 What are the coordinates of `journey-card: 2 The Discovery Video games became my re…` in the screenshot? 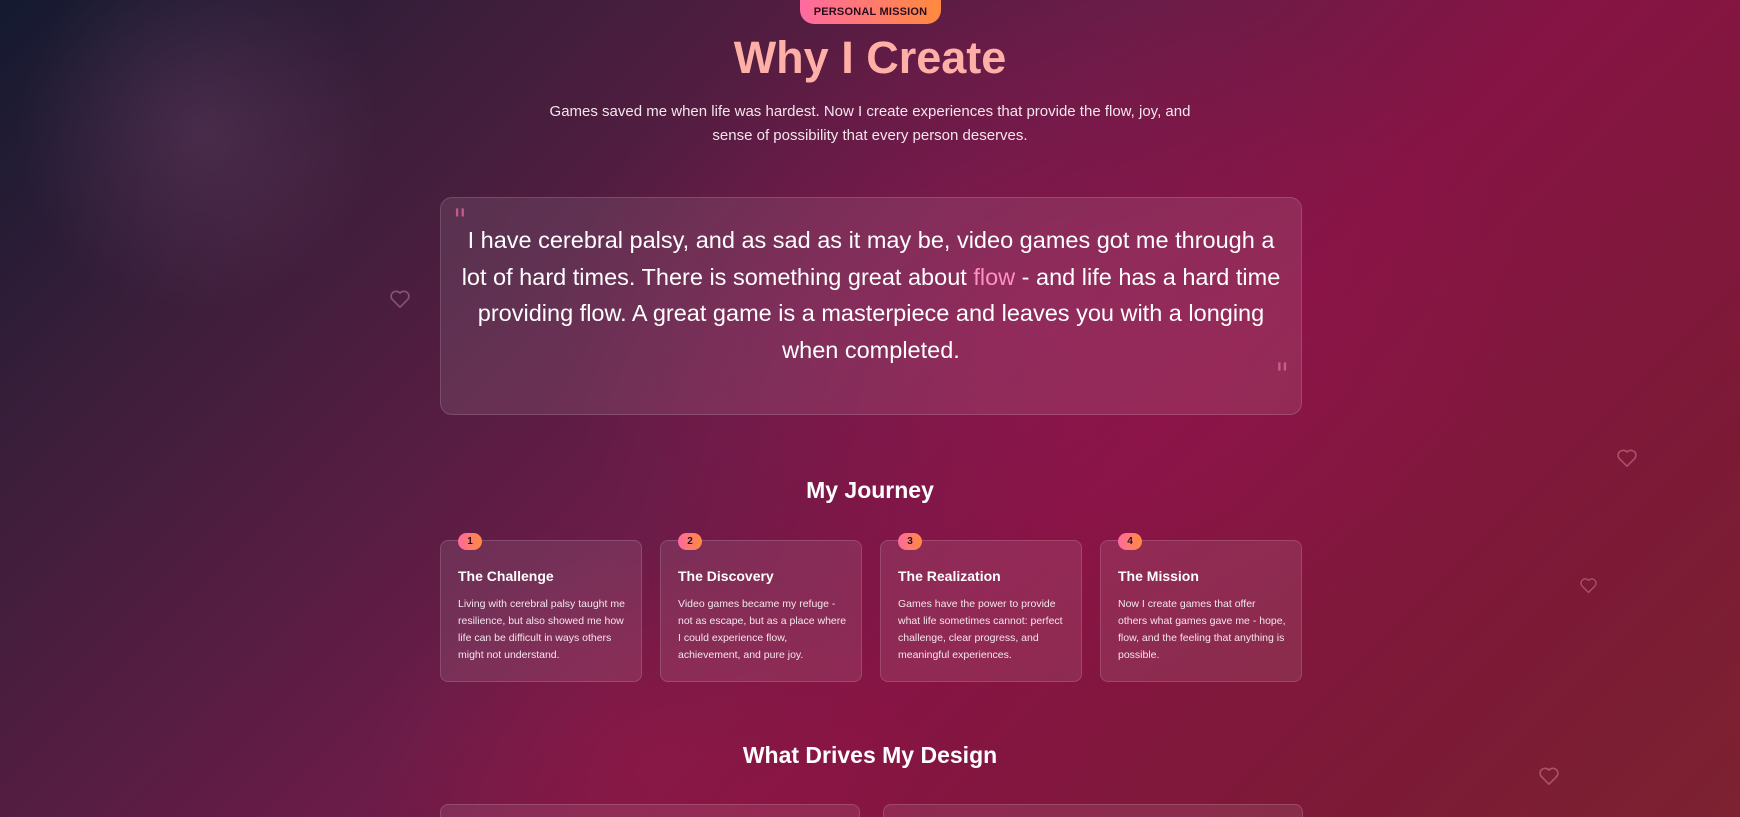 It's located at (761, 607).